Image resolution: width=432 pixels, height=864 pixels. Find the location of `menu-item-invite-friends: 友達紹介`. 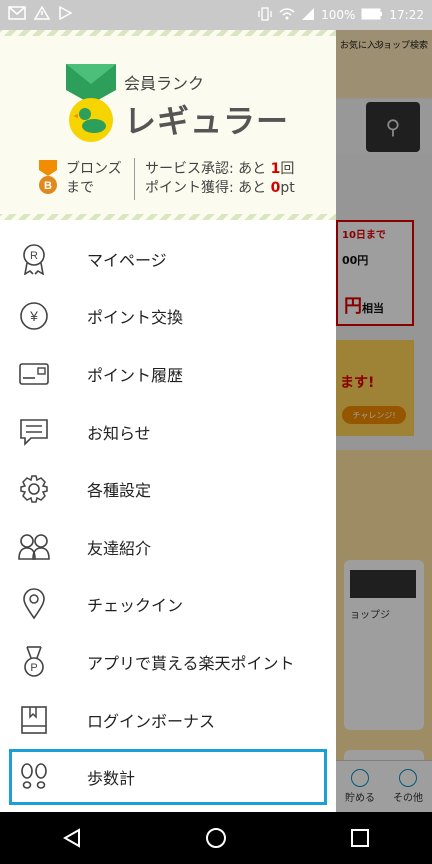

menu-item-invite-friends: 友達紹介 is located at coordinates (168, 547).